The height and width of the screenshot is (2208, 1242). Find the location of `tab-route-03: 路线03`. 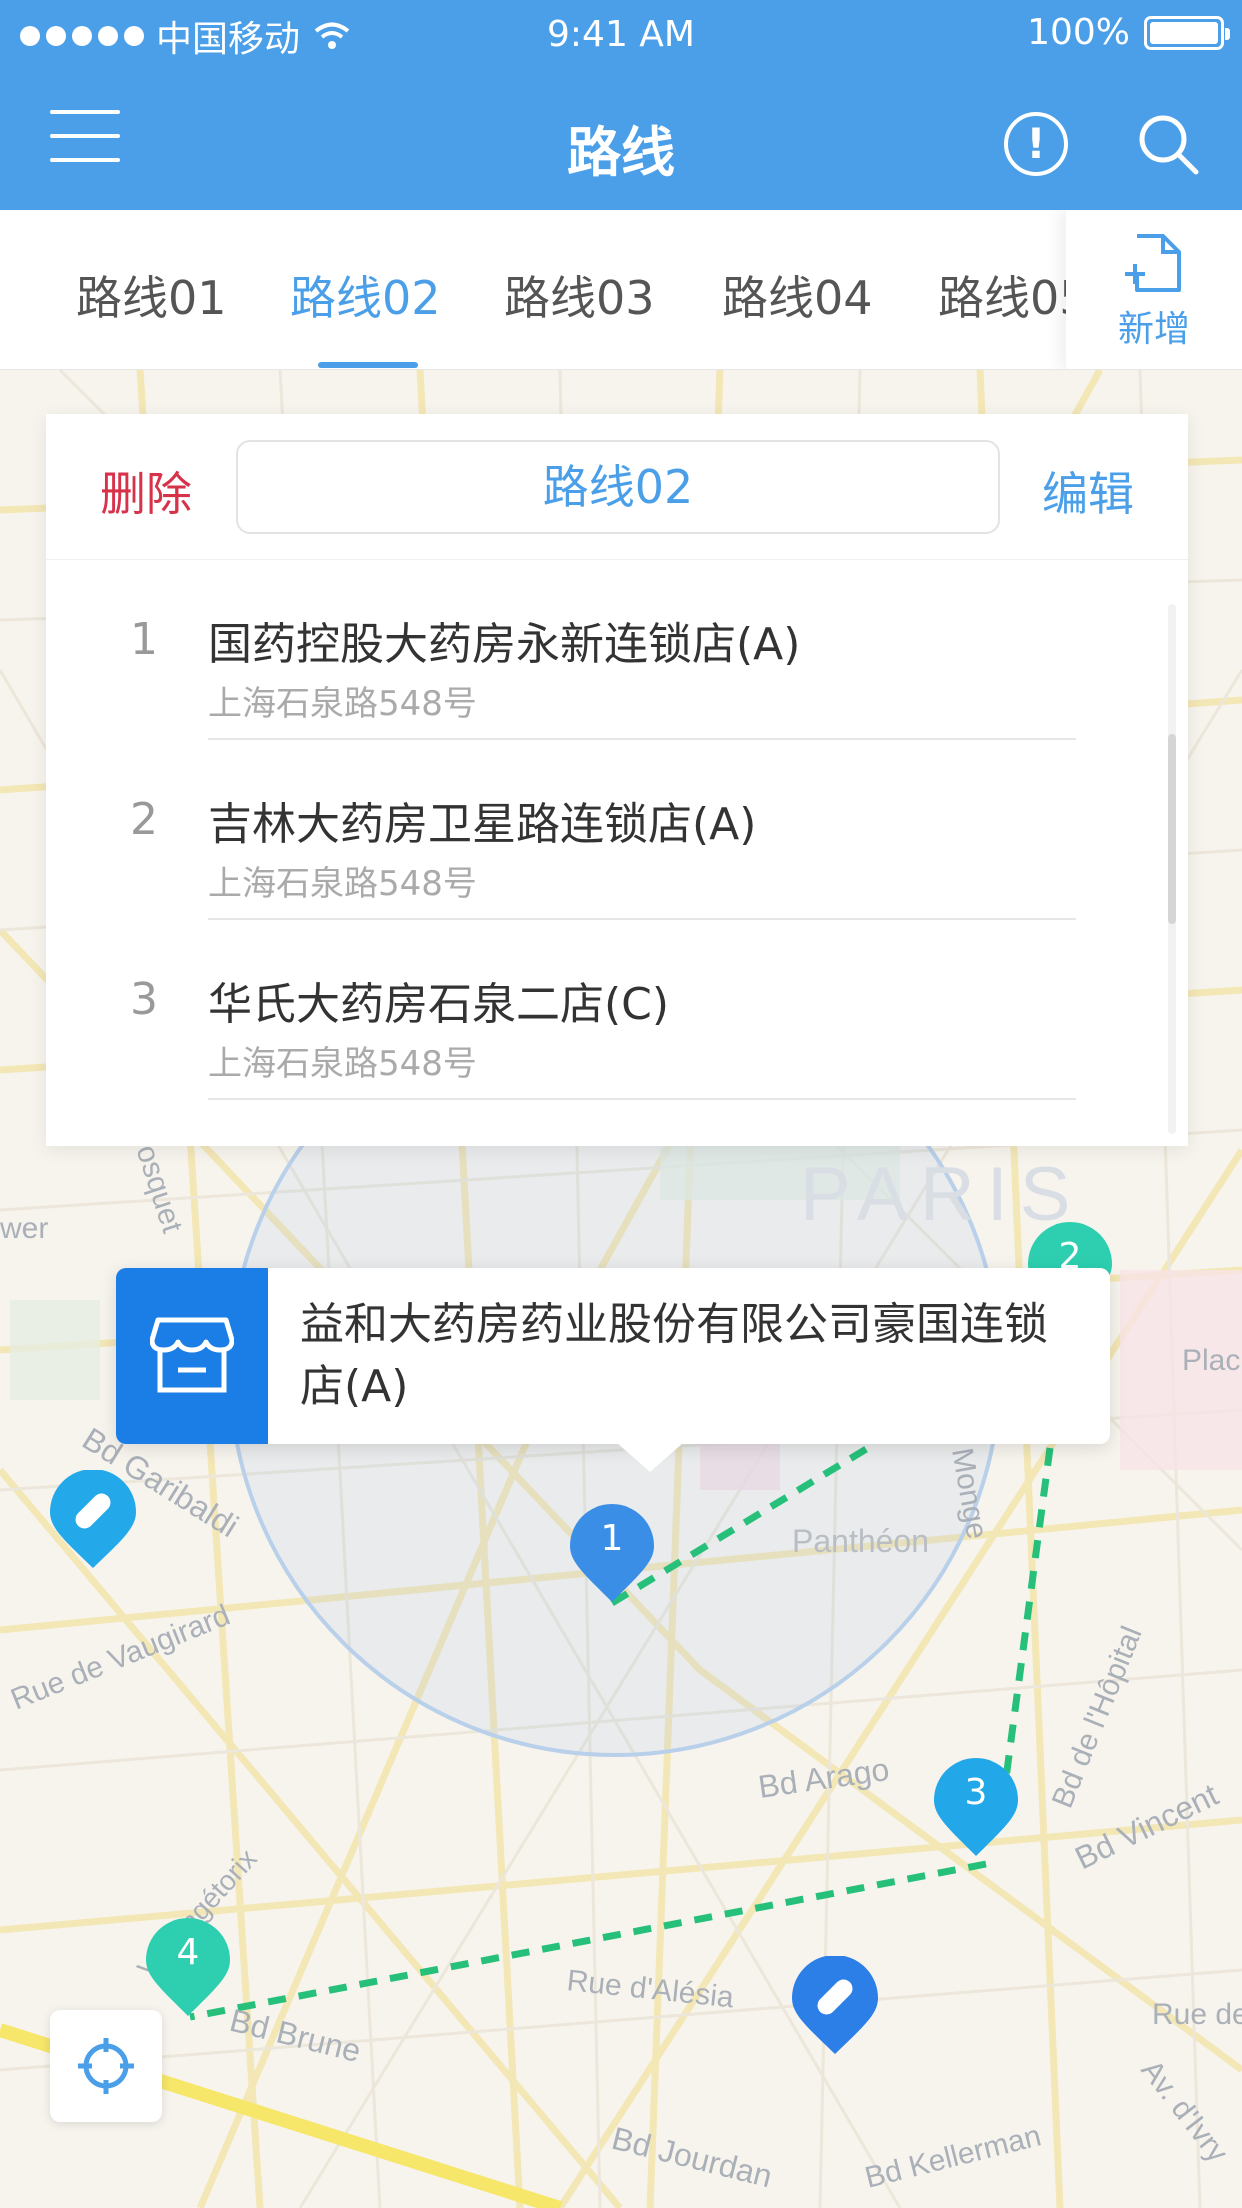

tab-route-03: 路线03 is located at coordinates (579, 295).